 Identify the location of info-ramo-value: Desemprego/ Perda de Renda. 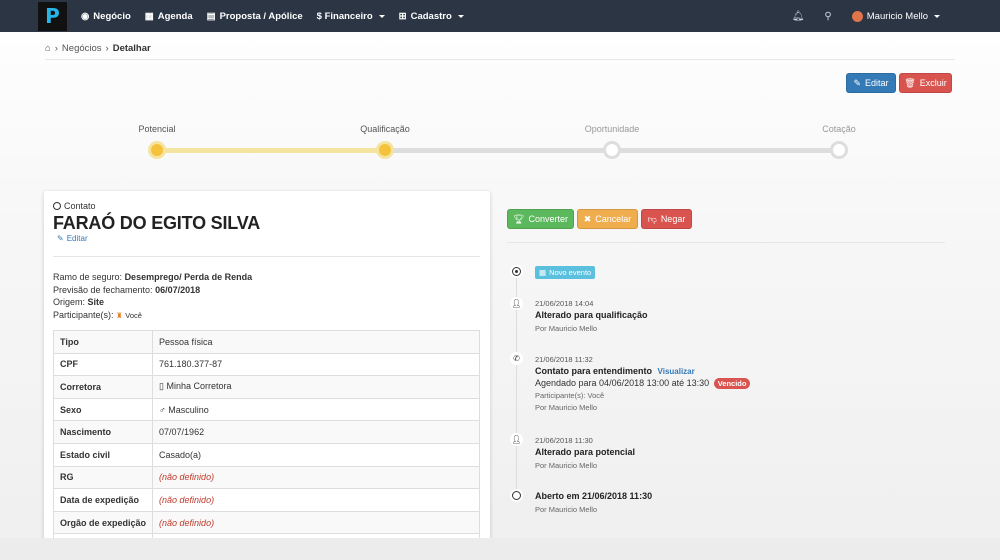
(188, 277).